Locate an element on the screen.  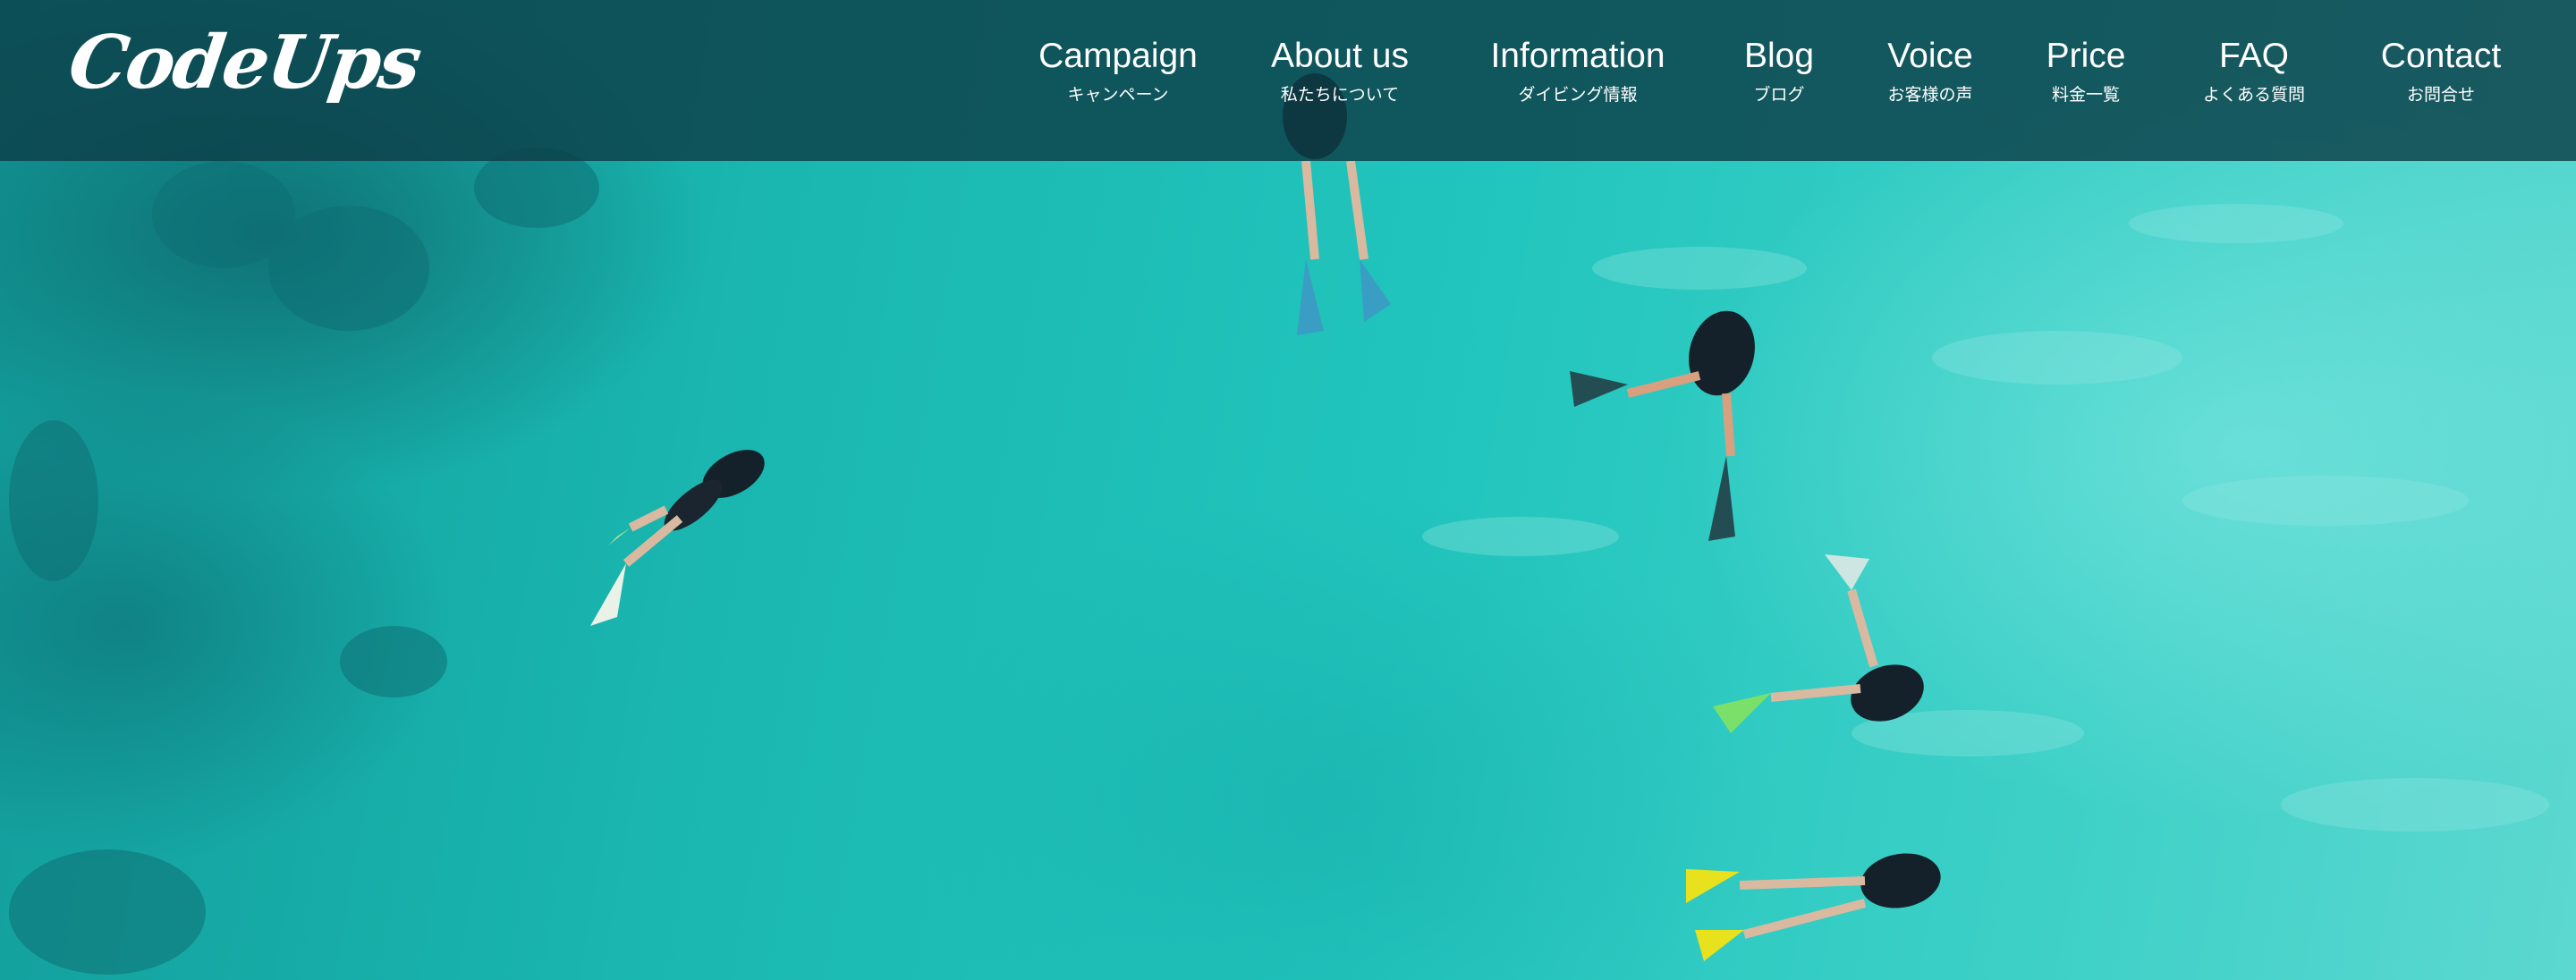
nav-item-label: Campaign is located at coordinates (1118, 56).